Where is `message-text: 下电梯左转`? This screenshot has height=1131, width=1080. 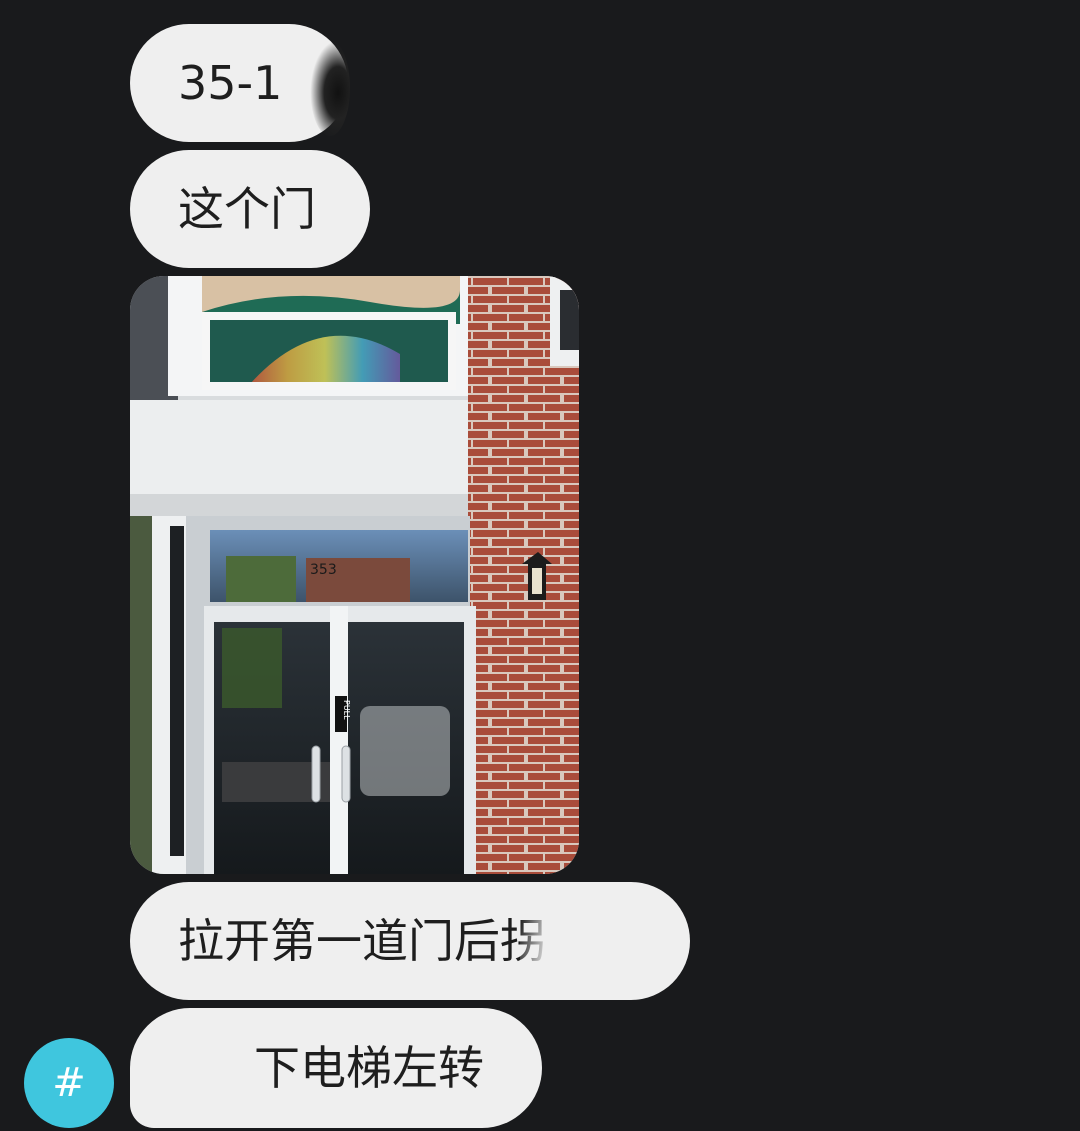
message-text: 下电梯左转 is located at coordinates (369, 1068).